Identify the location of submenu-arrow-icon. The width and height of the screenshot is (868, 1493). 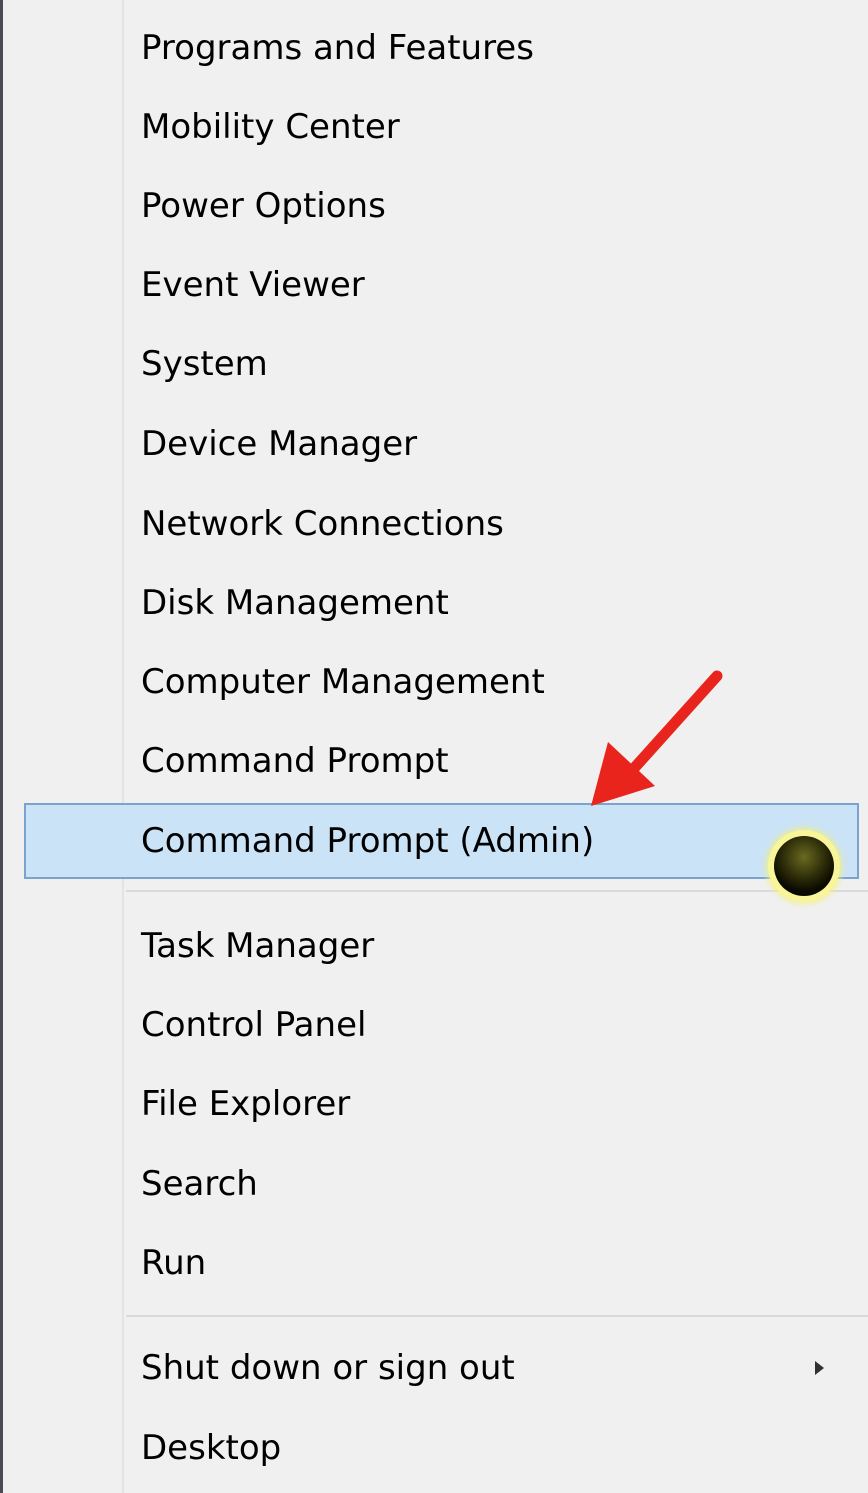
(819, 1368).